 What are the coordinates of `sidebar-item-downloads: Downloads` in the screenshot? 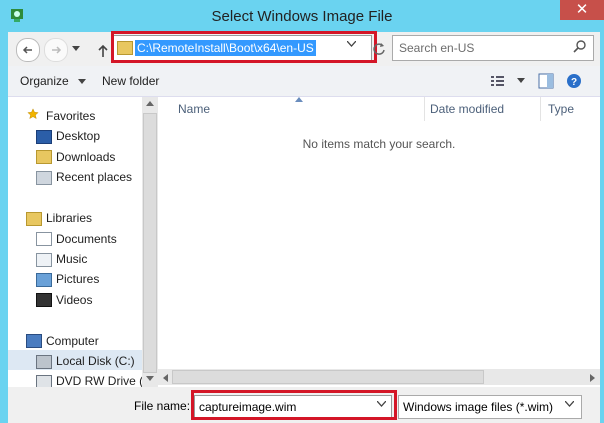 It's located at (85, 157).